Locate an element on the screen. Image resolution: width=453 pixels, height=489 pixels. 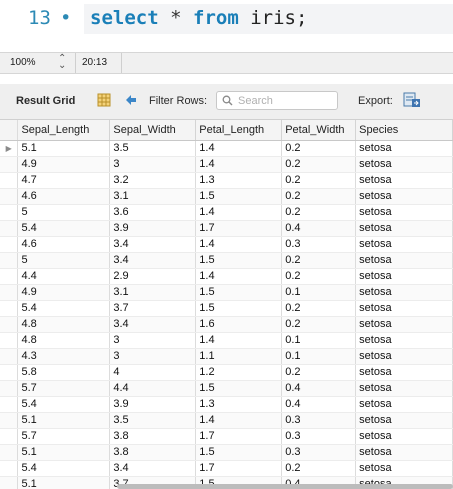
table-cell: 3.2 is located at coordinates (153, 180).